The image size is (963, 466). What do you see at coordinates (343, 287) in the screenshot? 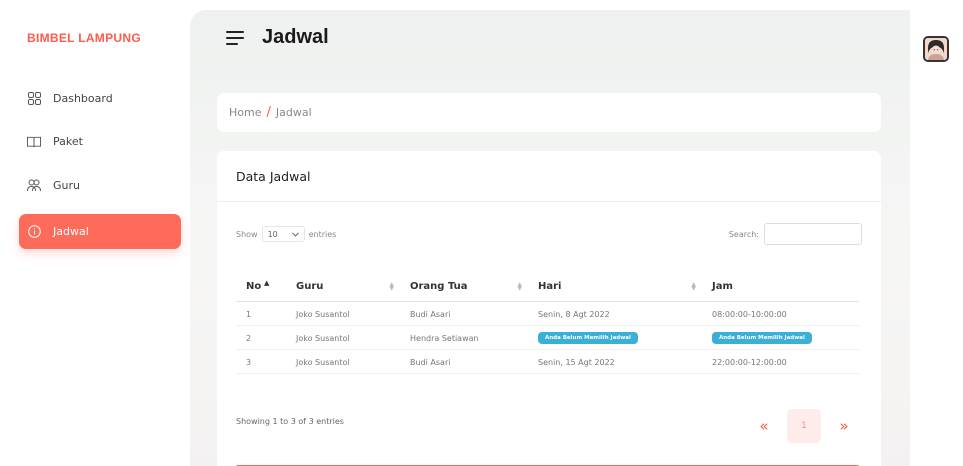
I see `column-header-guru: Guru ▲ ▼` at bounding box center [343, 287].